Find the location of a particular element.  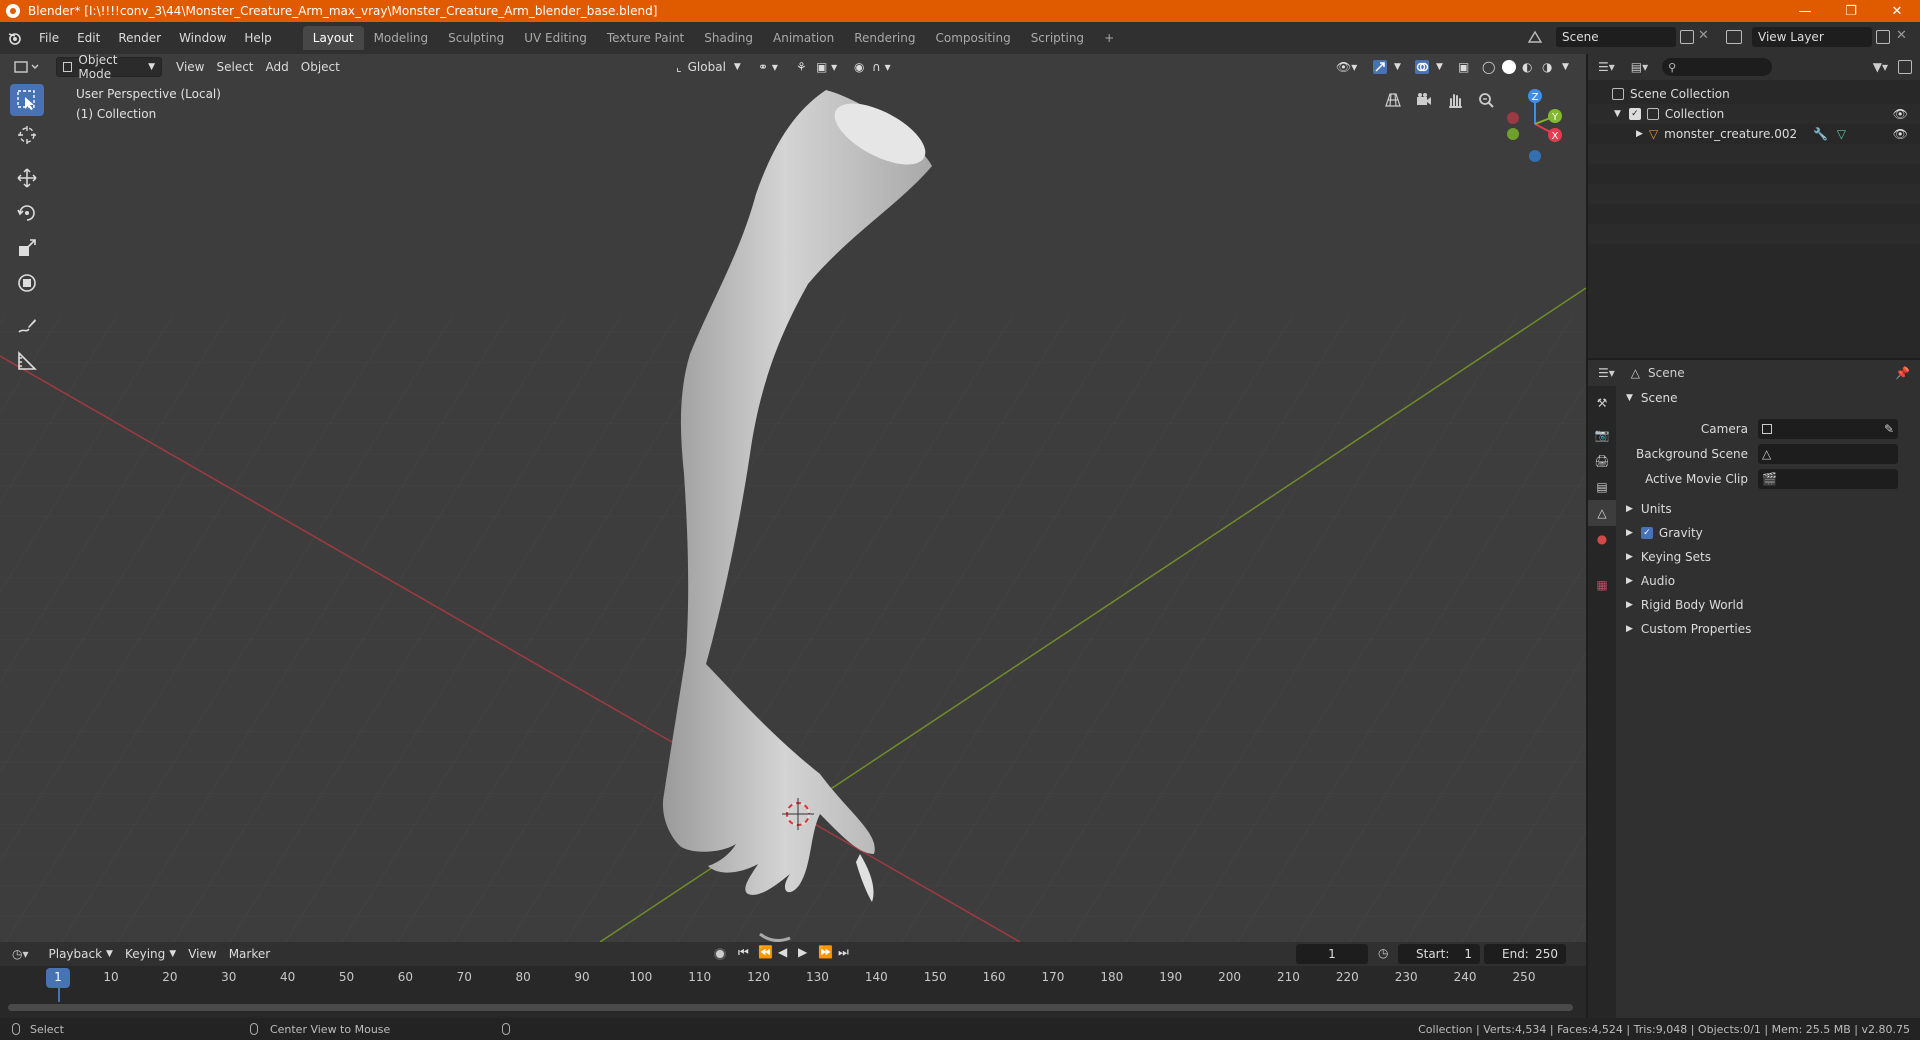

pivot-point-icon: ⚭ ▾ is located at coordinates (768, 67).